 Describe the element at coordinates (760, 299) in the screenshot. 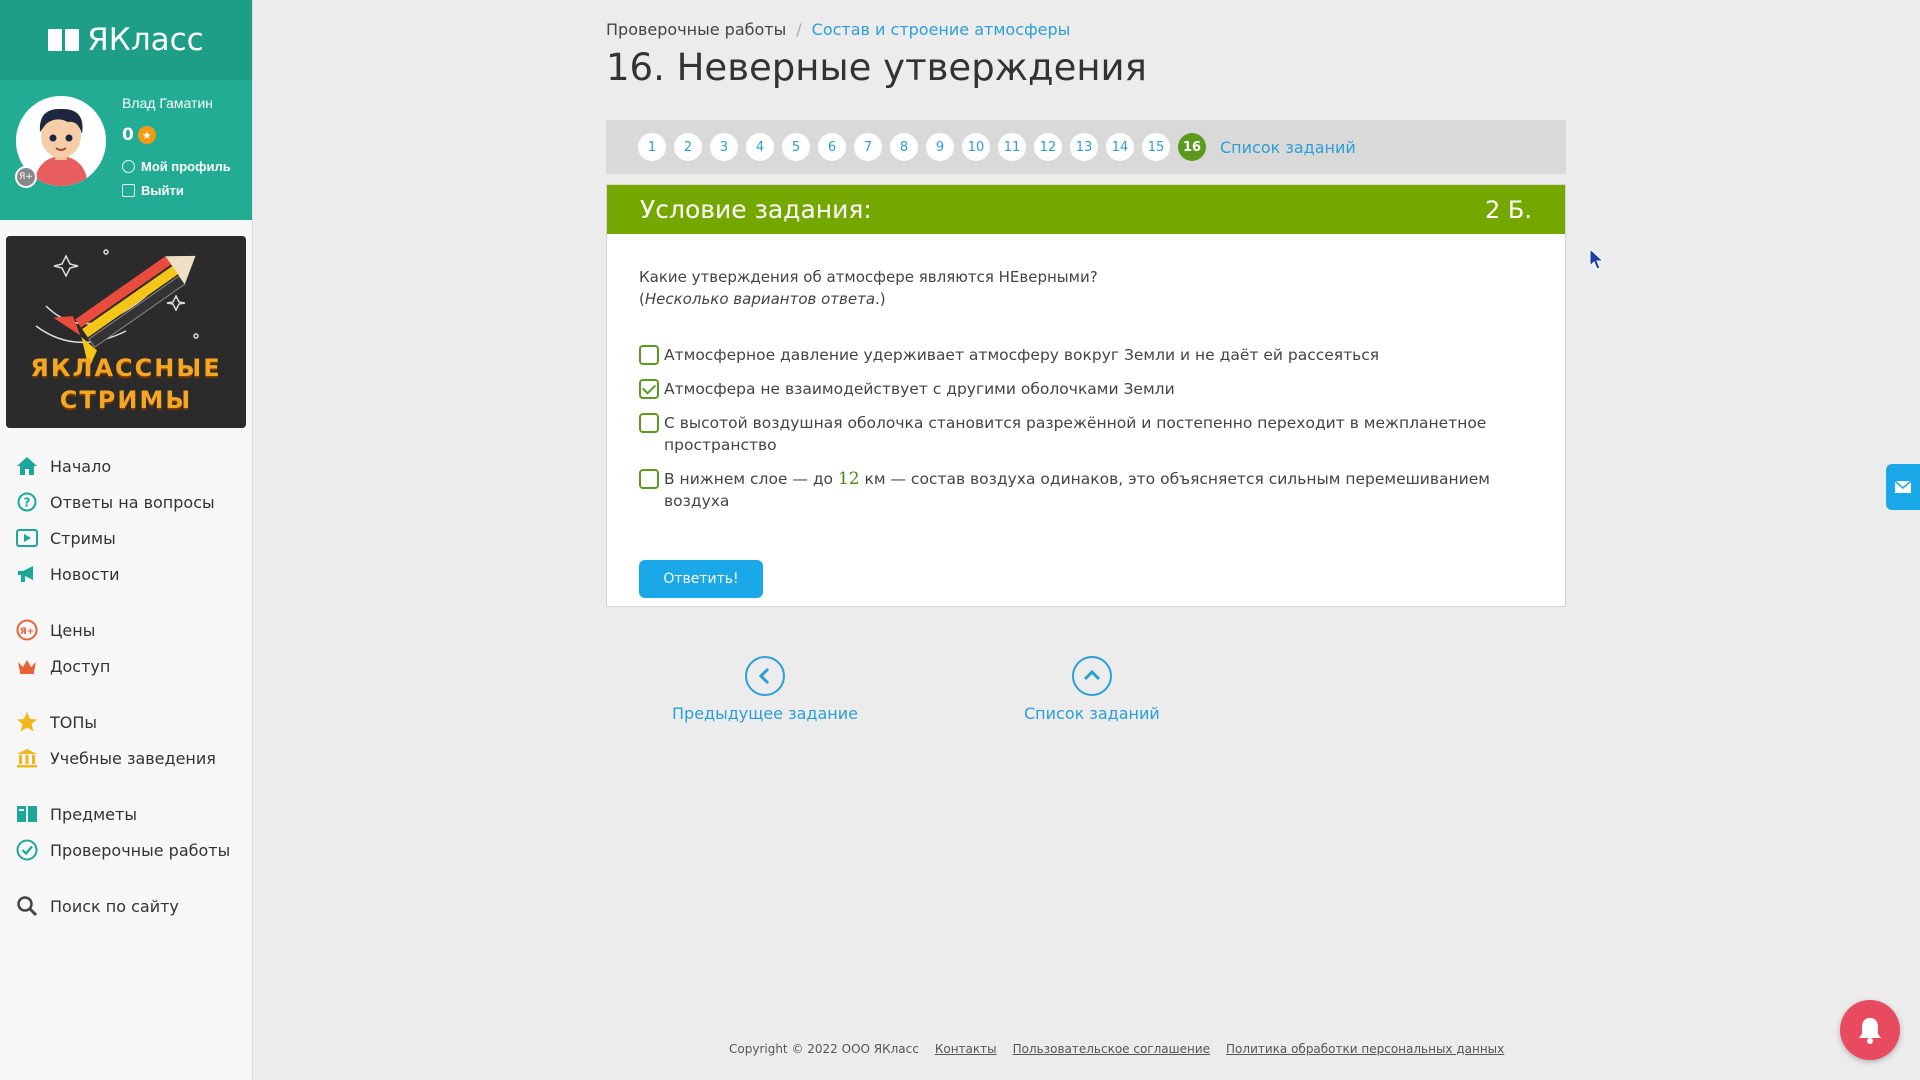

I see `hint-text: Несколько вариантов ответа` at that location.